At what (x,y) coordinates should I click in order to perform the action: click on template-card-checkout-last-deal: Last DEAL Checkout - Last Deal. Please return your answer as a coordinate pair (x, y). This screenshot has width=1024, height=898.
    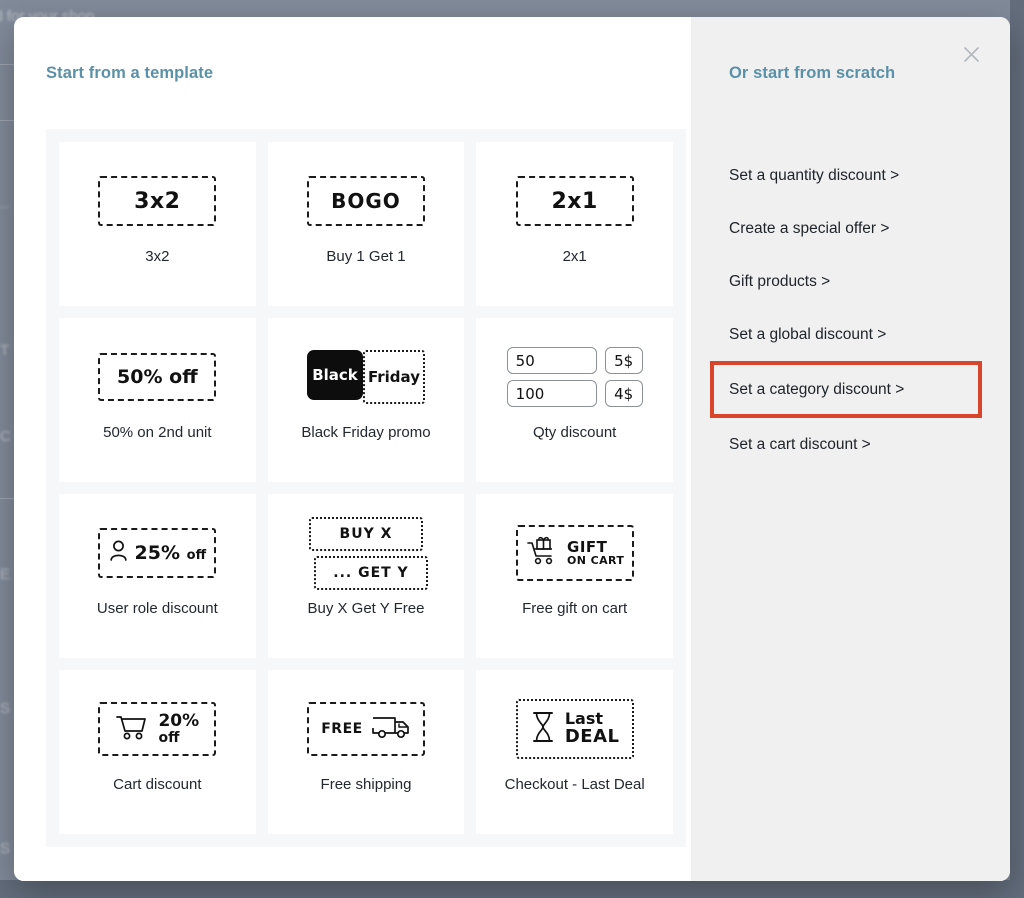
    Looking at the image, I should click on (574, 752).